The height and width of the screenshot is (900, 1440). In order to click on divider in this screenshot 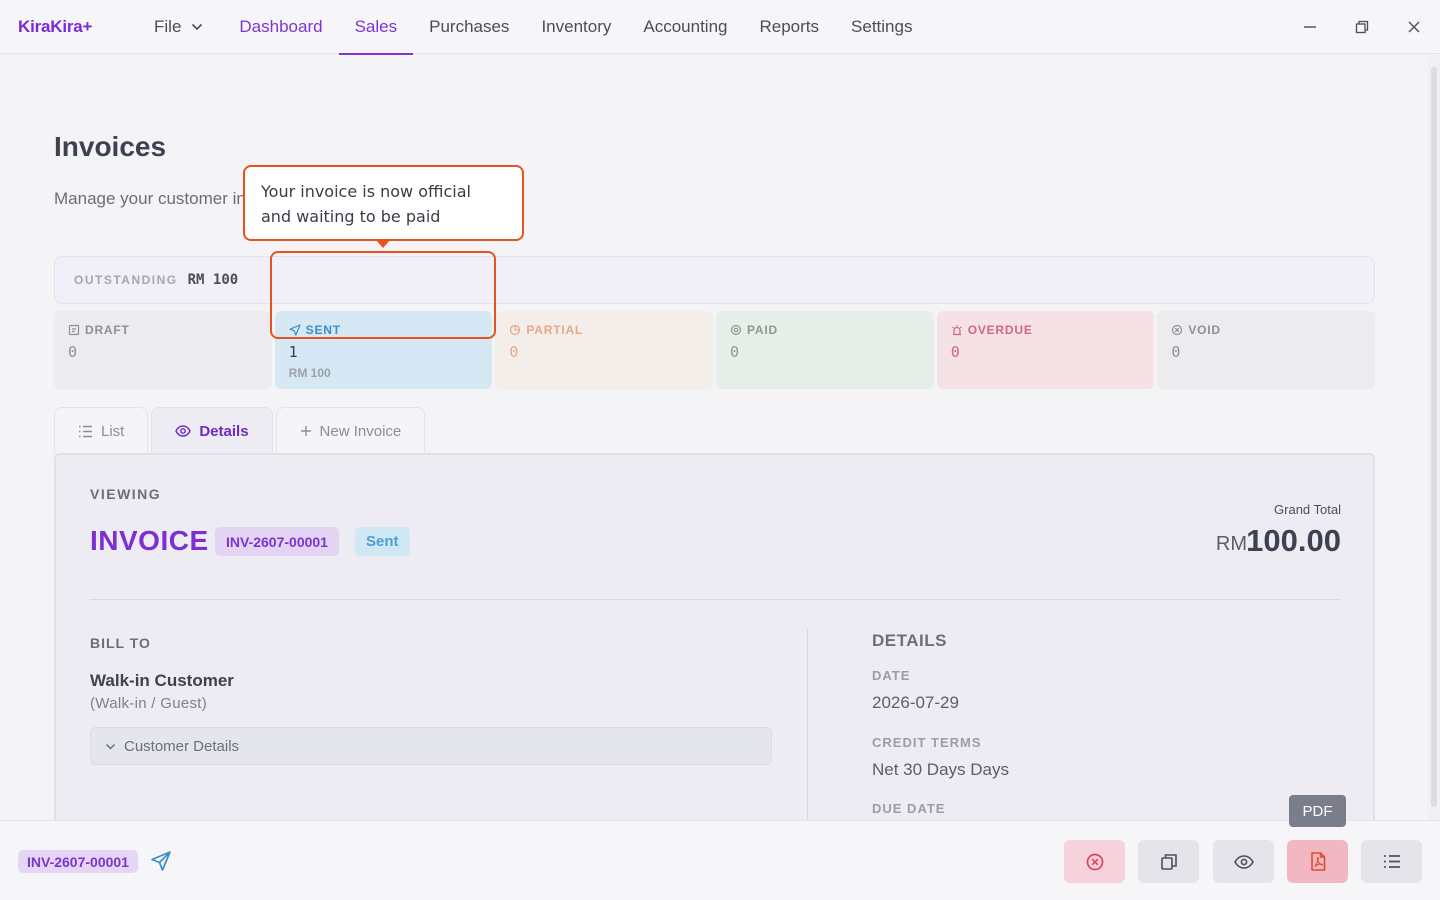, I will do `click(715, 599)`.